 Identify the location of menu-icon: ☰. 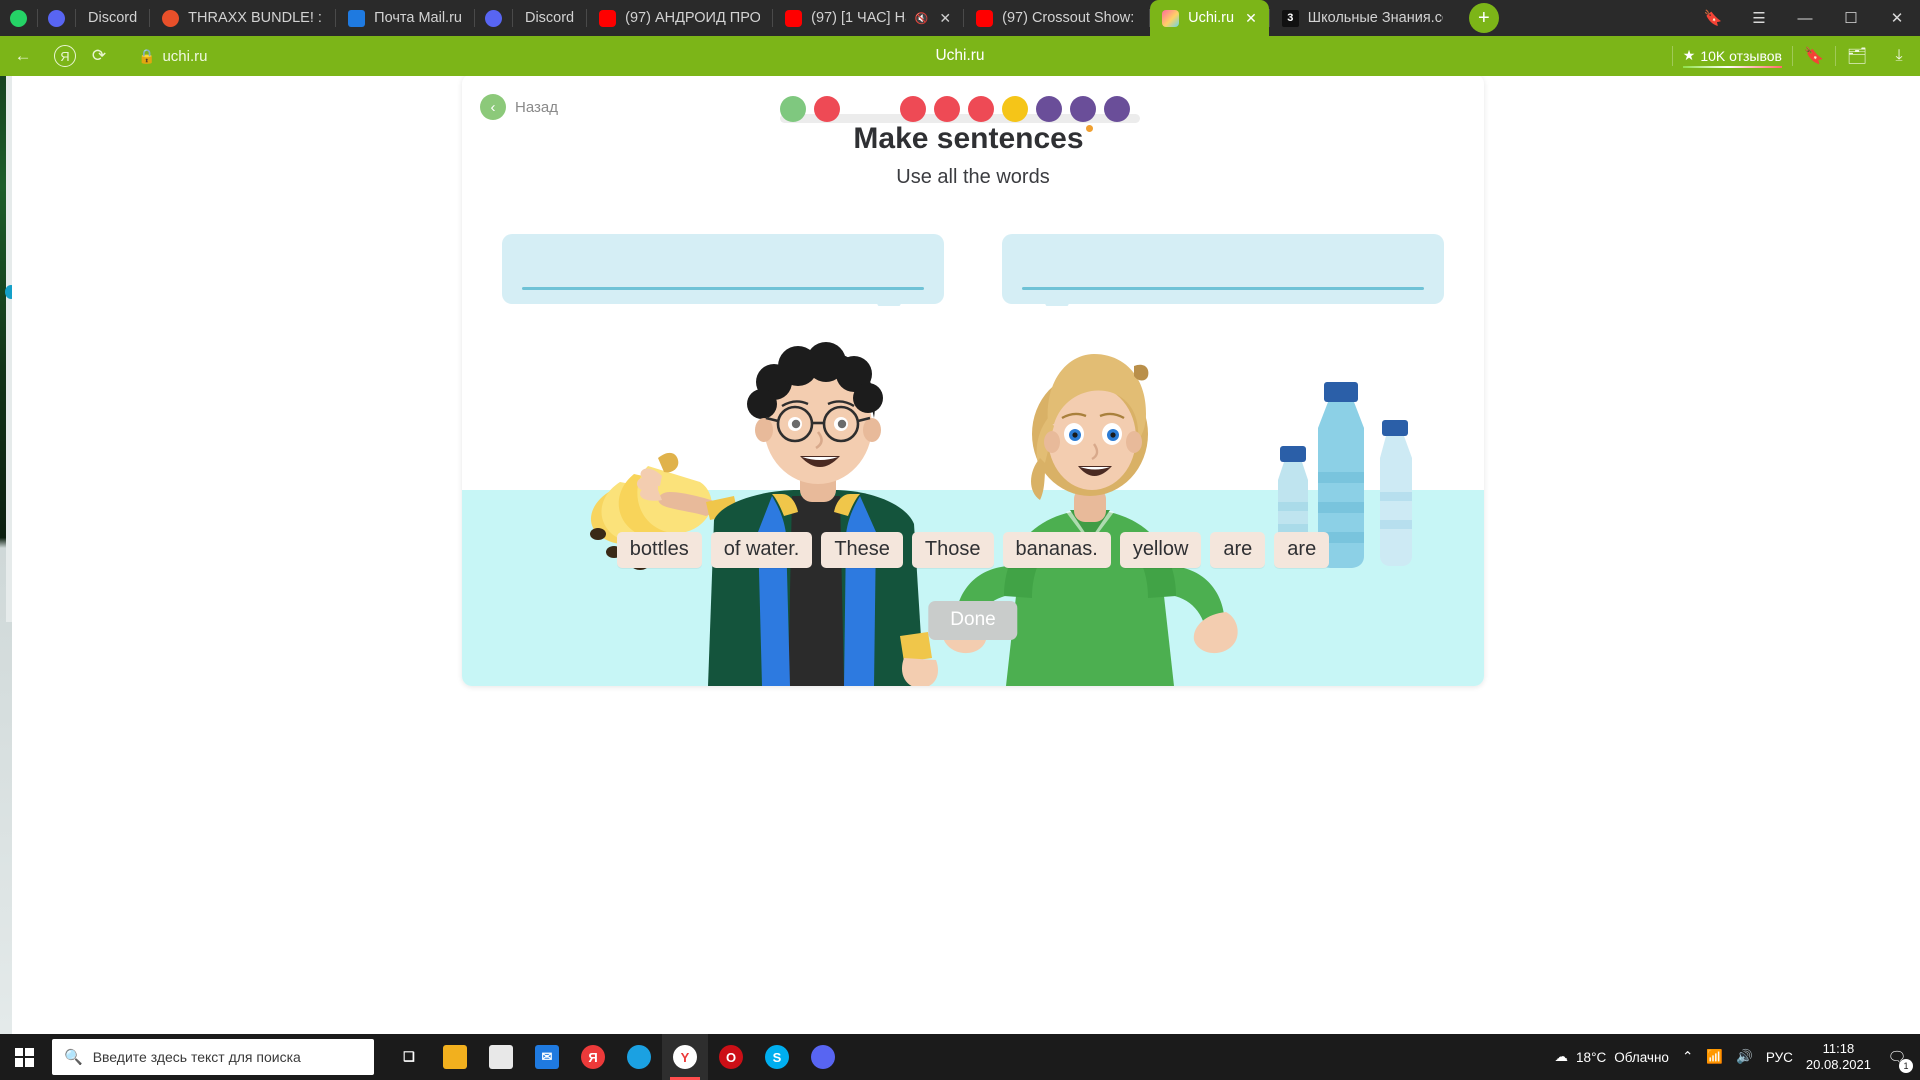
(1759, 18).